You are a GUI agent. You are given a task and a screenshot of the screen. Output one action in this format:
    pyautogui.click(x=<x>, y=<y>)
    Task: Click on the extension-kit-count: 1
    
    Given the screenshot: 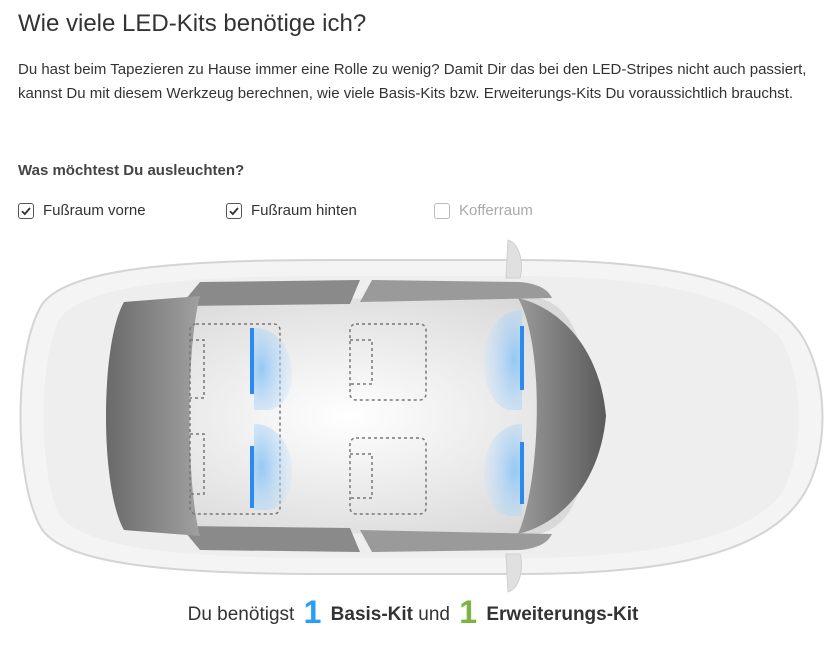 What is the action you would take?
    pyautogui.click(x=468, y=612)
    